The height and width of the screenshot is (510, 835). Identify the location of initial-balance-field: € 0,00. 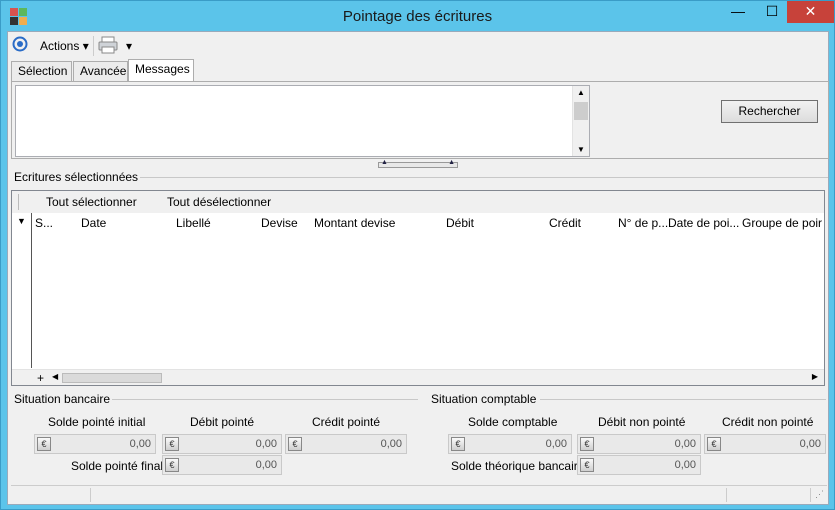
(95, 444).